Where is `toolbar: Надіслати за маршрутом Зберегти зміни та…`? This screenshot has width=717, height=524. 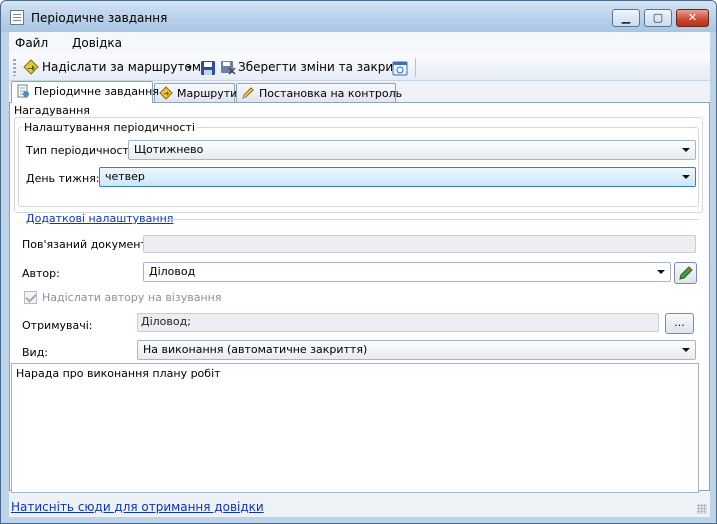 toolbar: Надіслати за маршрутом Зберегти зміни та… is located at coordinates (359, 67).